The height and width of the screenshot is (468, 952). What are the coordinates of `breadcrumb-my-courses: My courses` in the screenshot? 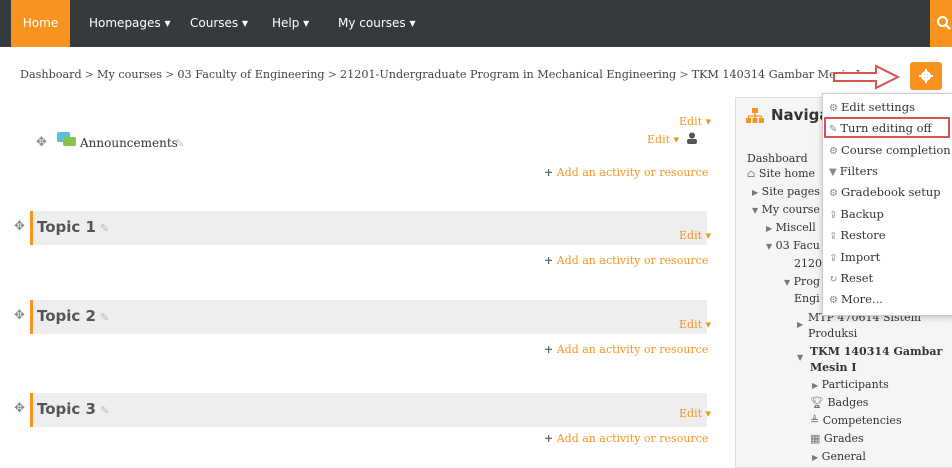 It's located at (129, 74).